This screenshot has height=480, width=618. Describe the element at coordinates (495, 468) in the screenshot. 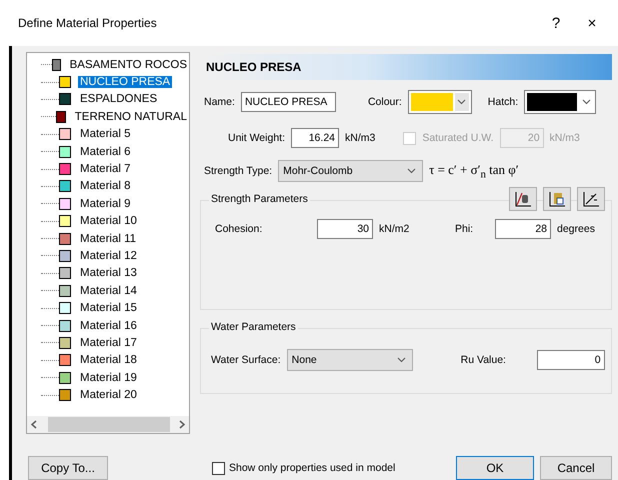

I see `ok-button: OK` at that location.